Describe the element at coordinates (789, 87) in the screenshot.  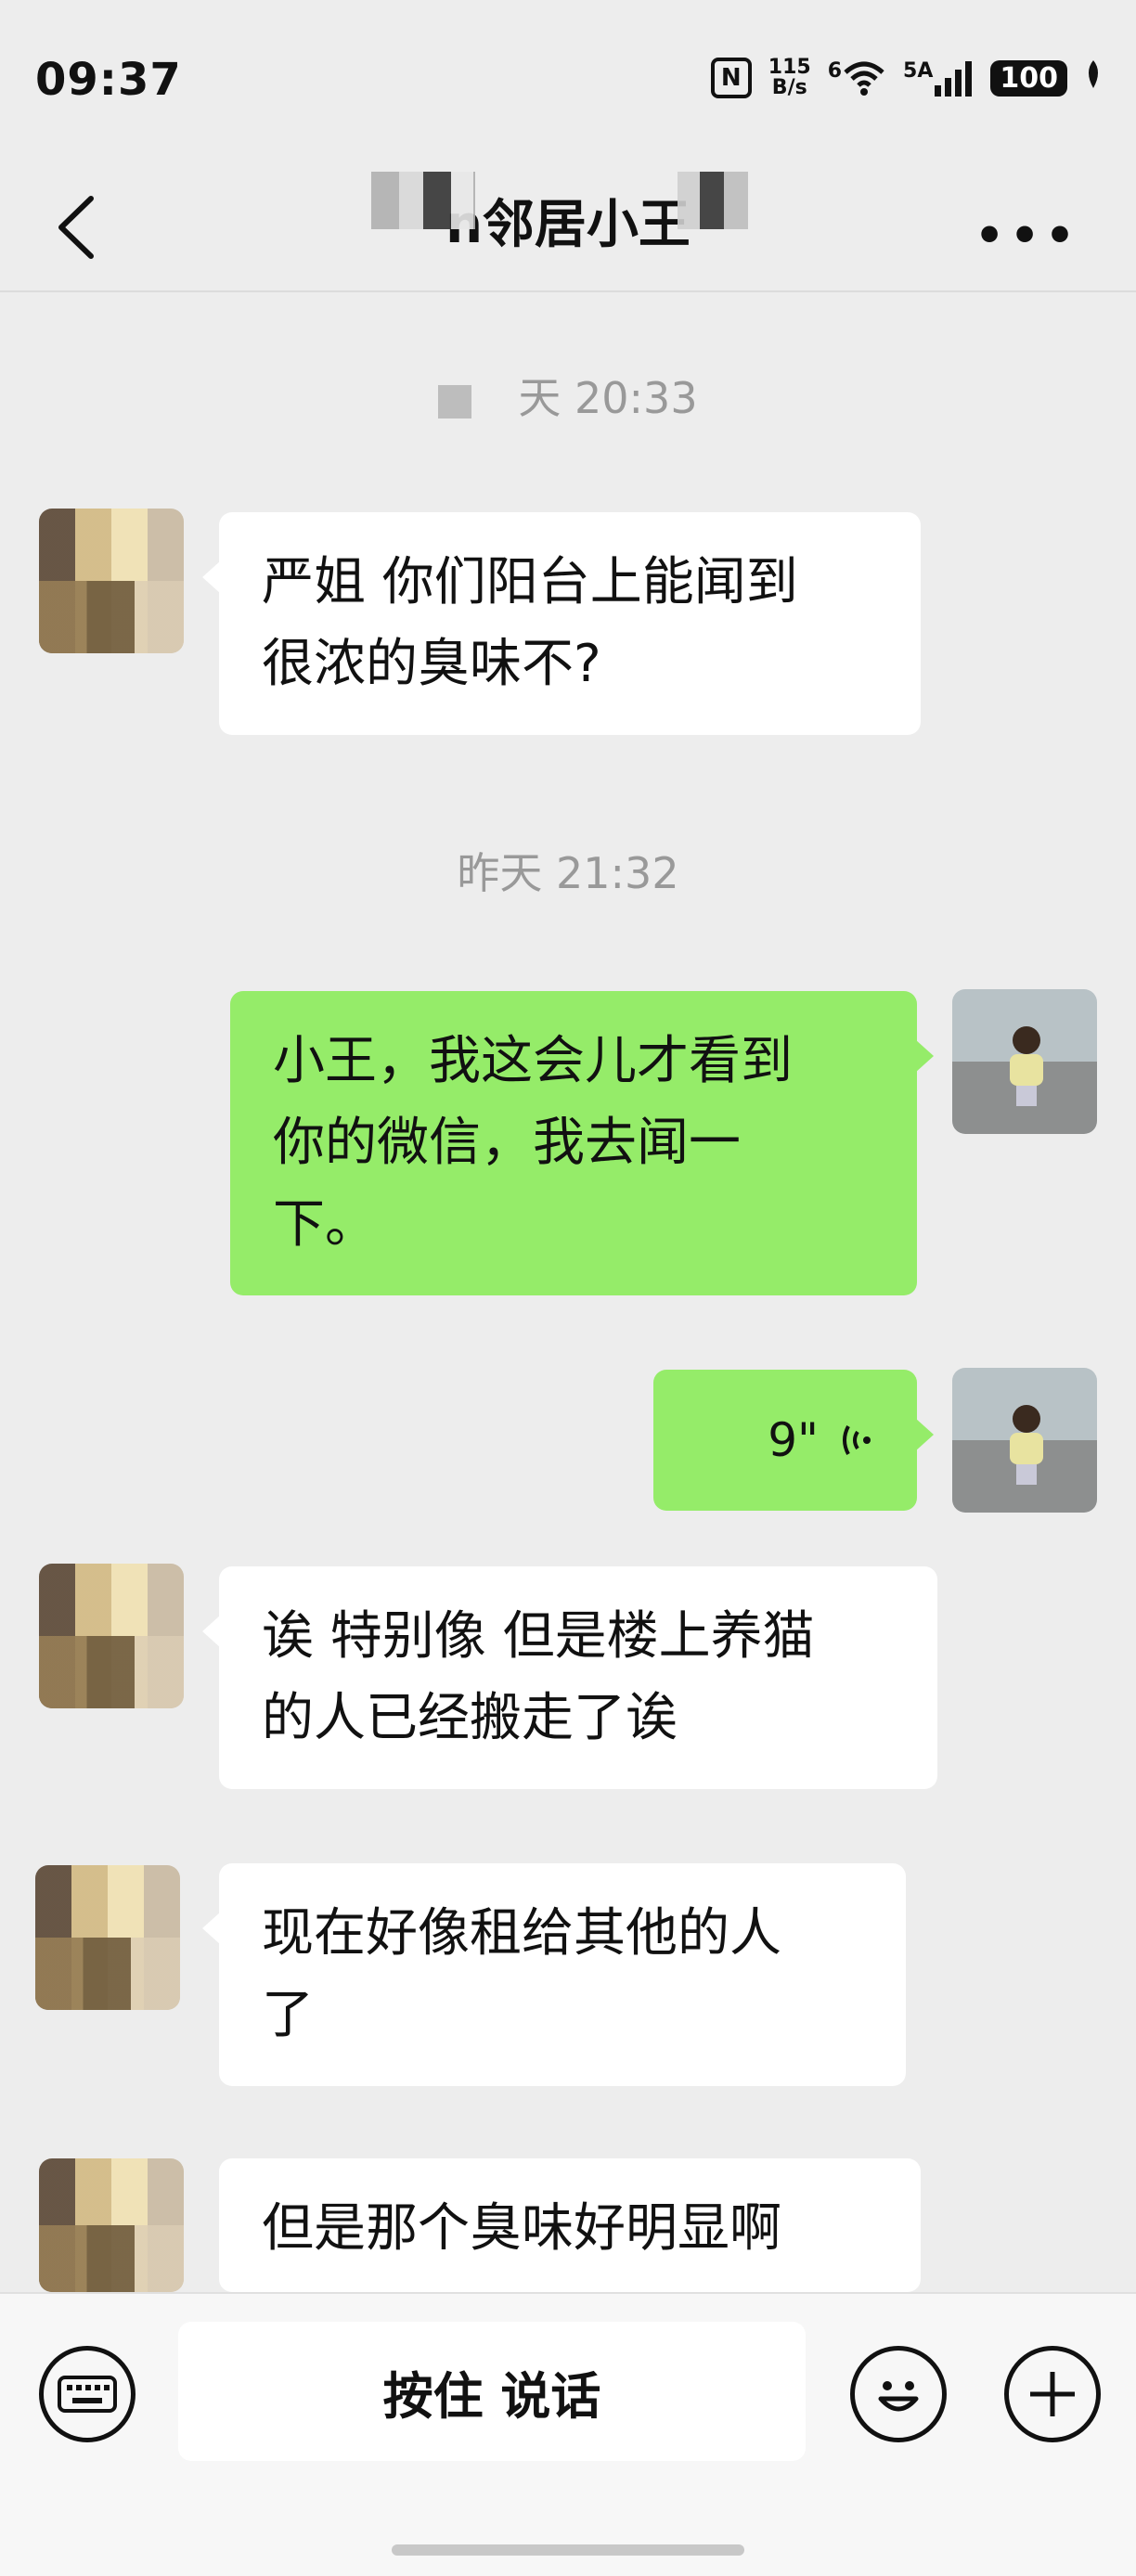
I see `speed-unit: B/s` at that location.